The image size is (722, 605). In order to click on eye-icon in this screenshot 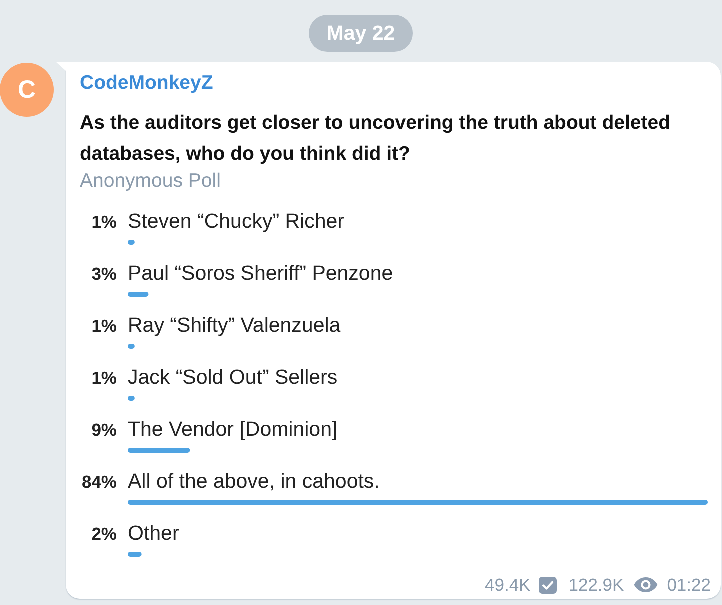, I will do `click(646, 585)`.